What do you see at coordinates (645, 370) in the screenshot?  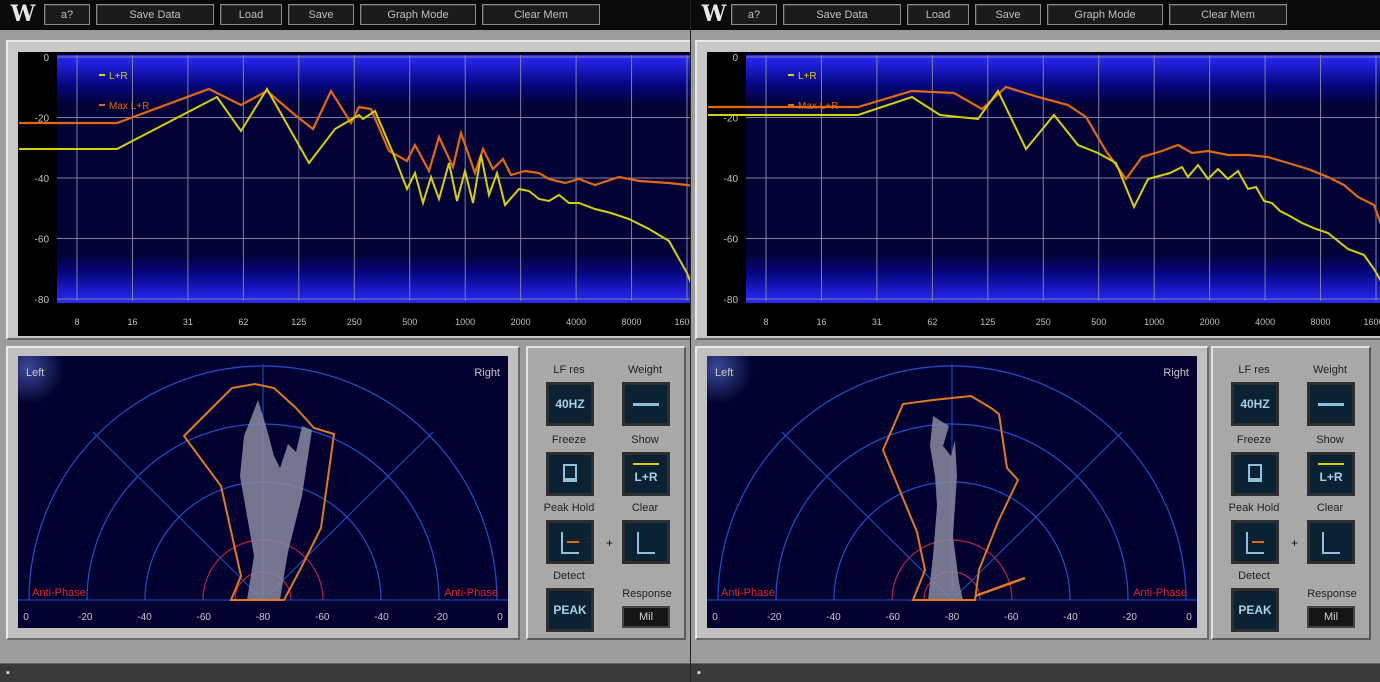 I see `weight-label: Weight` at bounding box center [645, 370].